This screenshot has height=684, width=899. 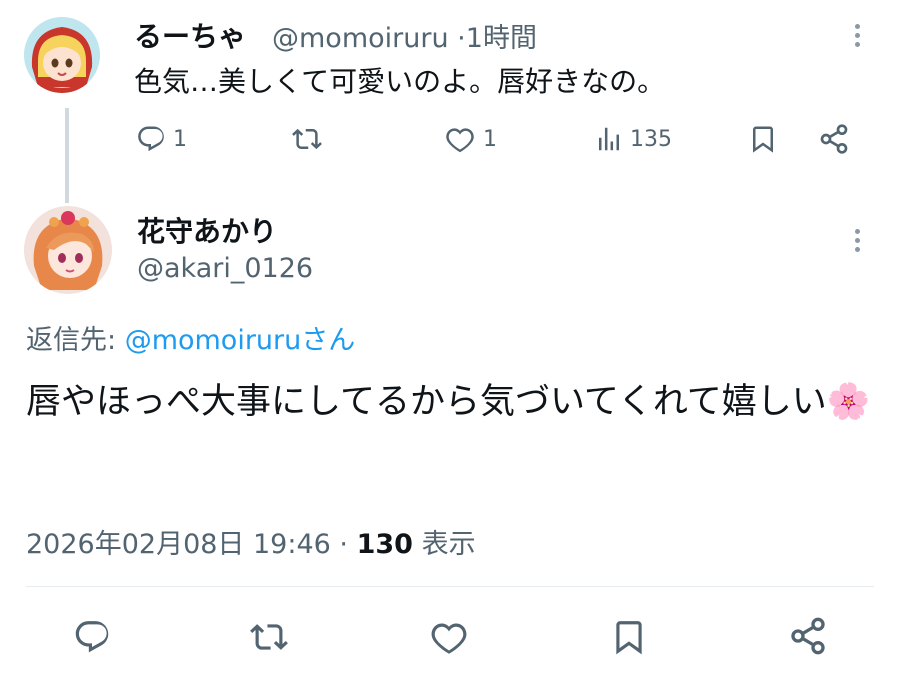 What do you see at coordinates (213, 340) in the screenshot?
I see `reply-to-handle: @momoiruru` at bounding box center [213, 340].